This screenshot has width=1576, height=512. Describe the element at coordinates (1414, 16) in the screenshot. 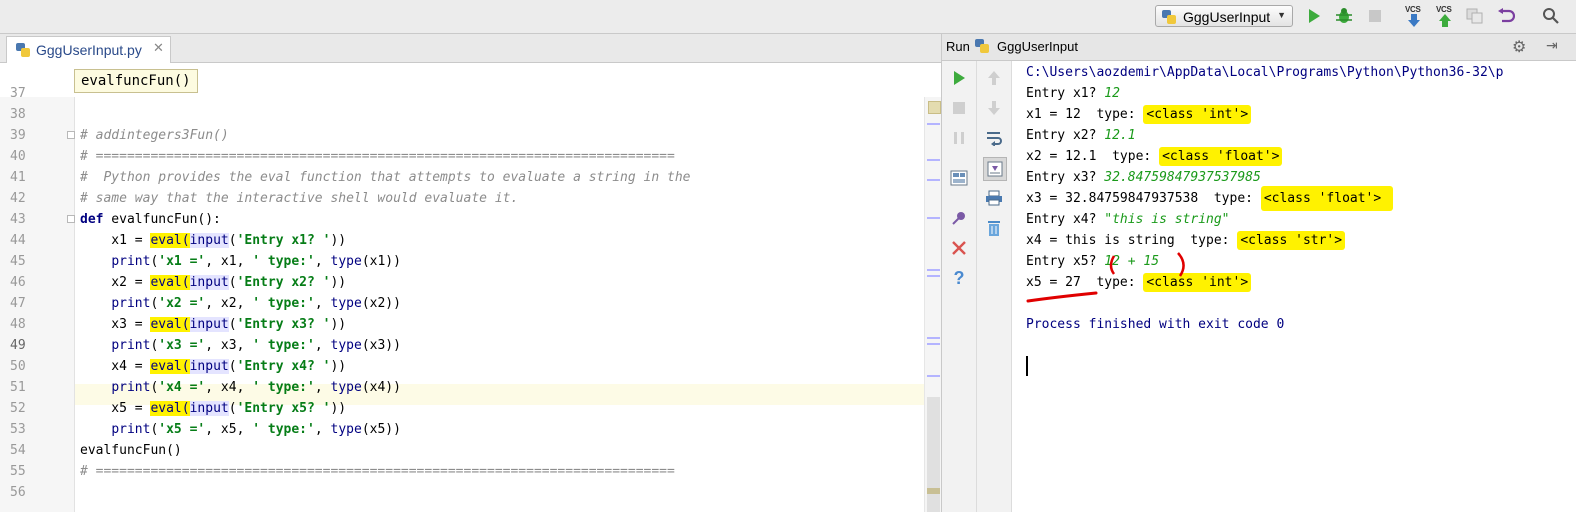

I see `vcs-update-icon: VCS` at that location.